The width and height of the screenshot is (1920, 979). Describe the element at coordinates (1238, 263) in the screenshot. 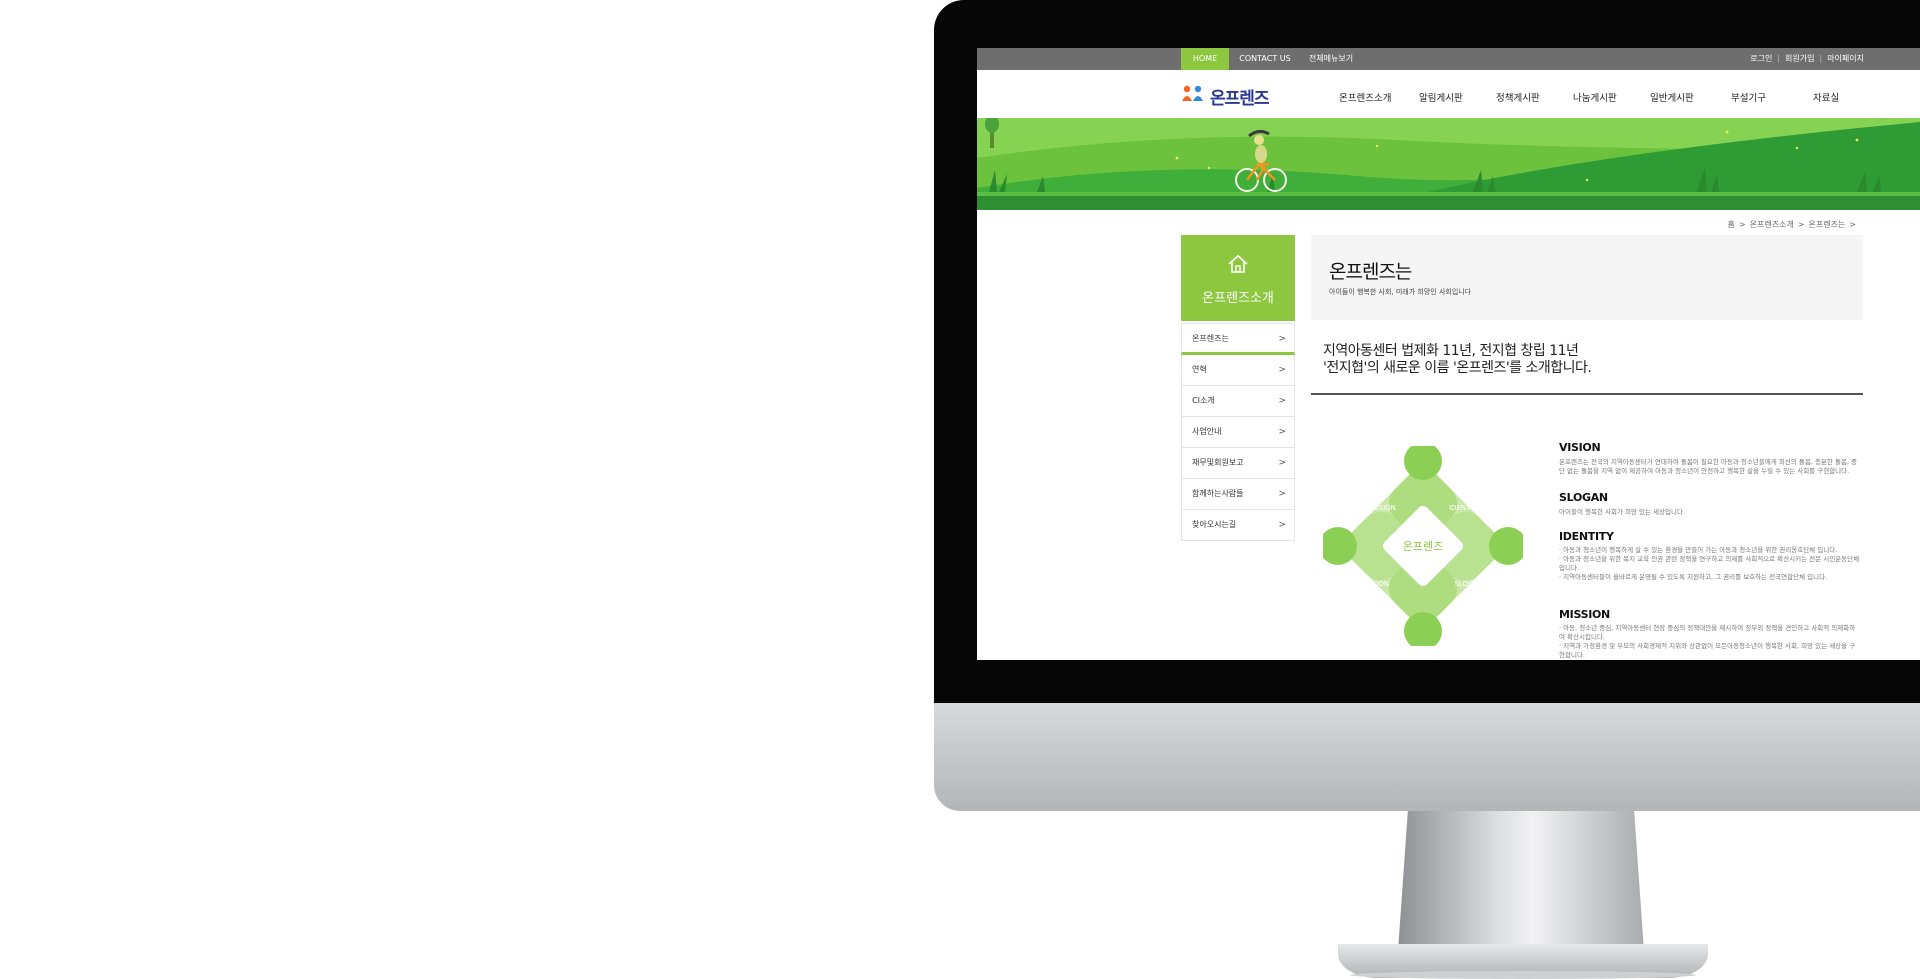

I see `home-icon` at that location.